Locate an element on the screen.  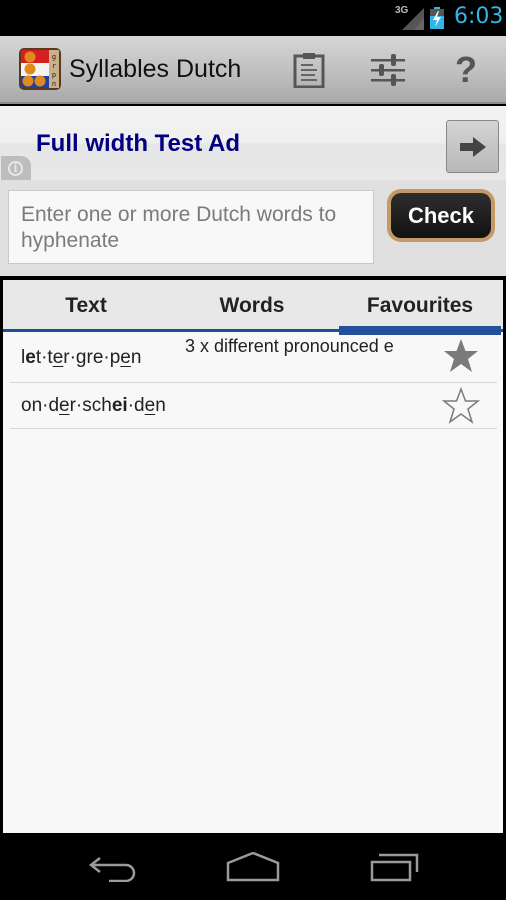
tab-bar: Text Words Favourites is located at coordinates (253, 307).